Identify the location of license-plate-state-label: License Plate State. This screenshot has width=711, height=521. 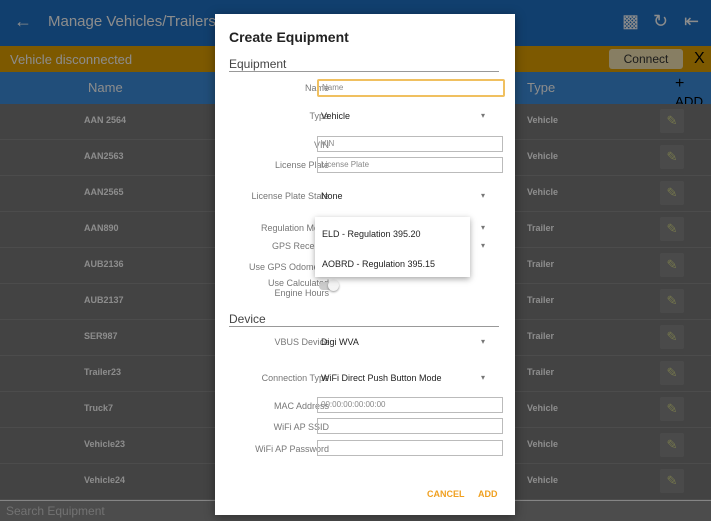
(290, 196).